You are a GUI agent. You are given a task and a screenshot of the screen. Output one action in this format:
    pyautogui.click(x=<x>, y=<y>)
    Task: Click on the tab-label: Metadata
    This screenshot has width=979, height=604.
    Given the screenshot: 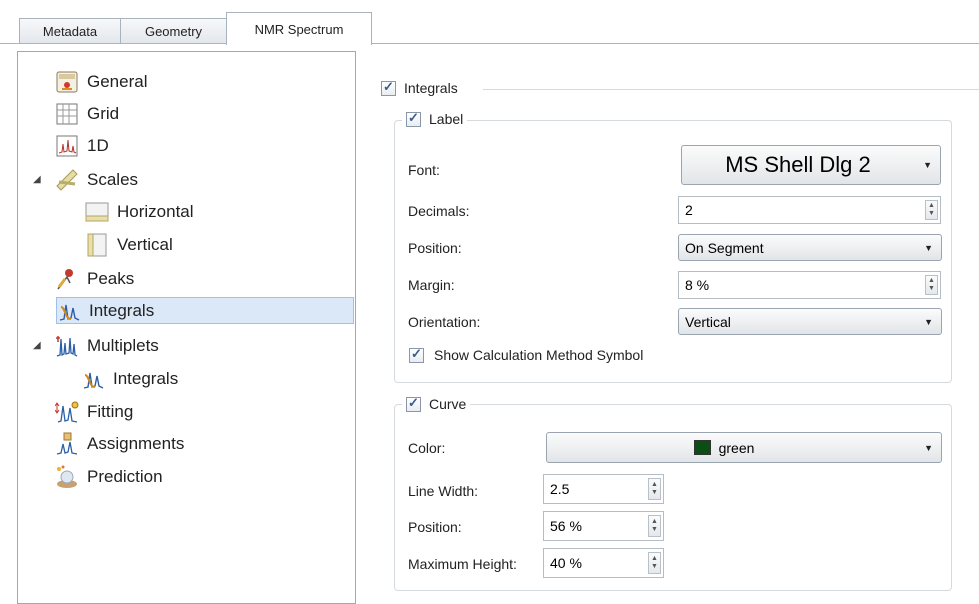 What is the action you would take?
    pyautogui.click(x=70, y=31)
    